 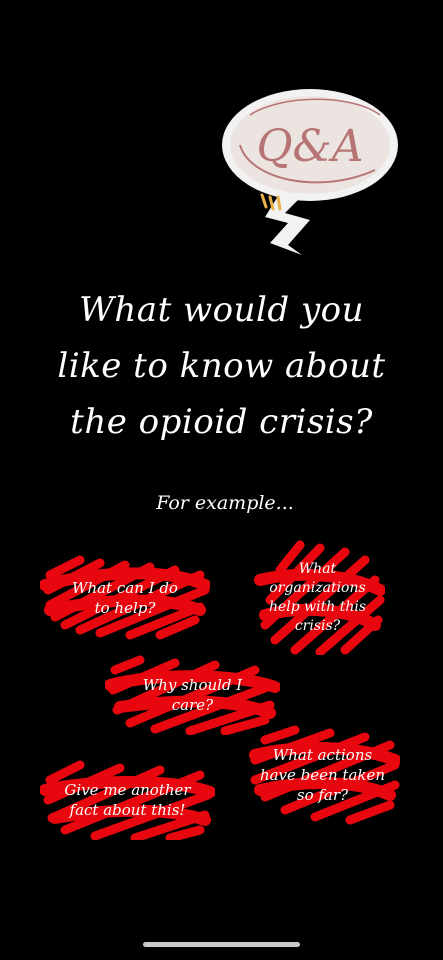 What do you see at coordinates (309, 146) in the screenshot?
I see `qa-text: Q&A` at bounding box center [309, 146].